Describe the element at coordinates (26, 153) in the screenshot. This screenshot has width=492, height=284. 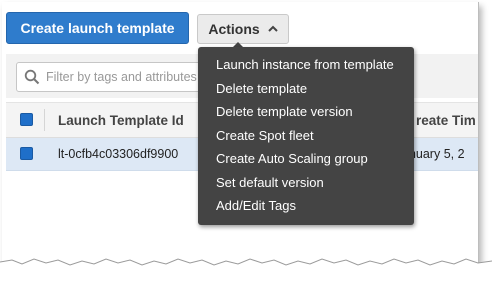
I see `row-checkbox` at that location.